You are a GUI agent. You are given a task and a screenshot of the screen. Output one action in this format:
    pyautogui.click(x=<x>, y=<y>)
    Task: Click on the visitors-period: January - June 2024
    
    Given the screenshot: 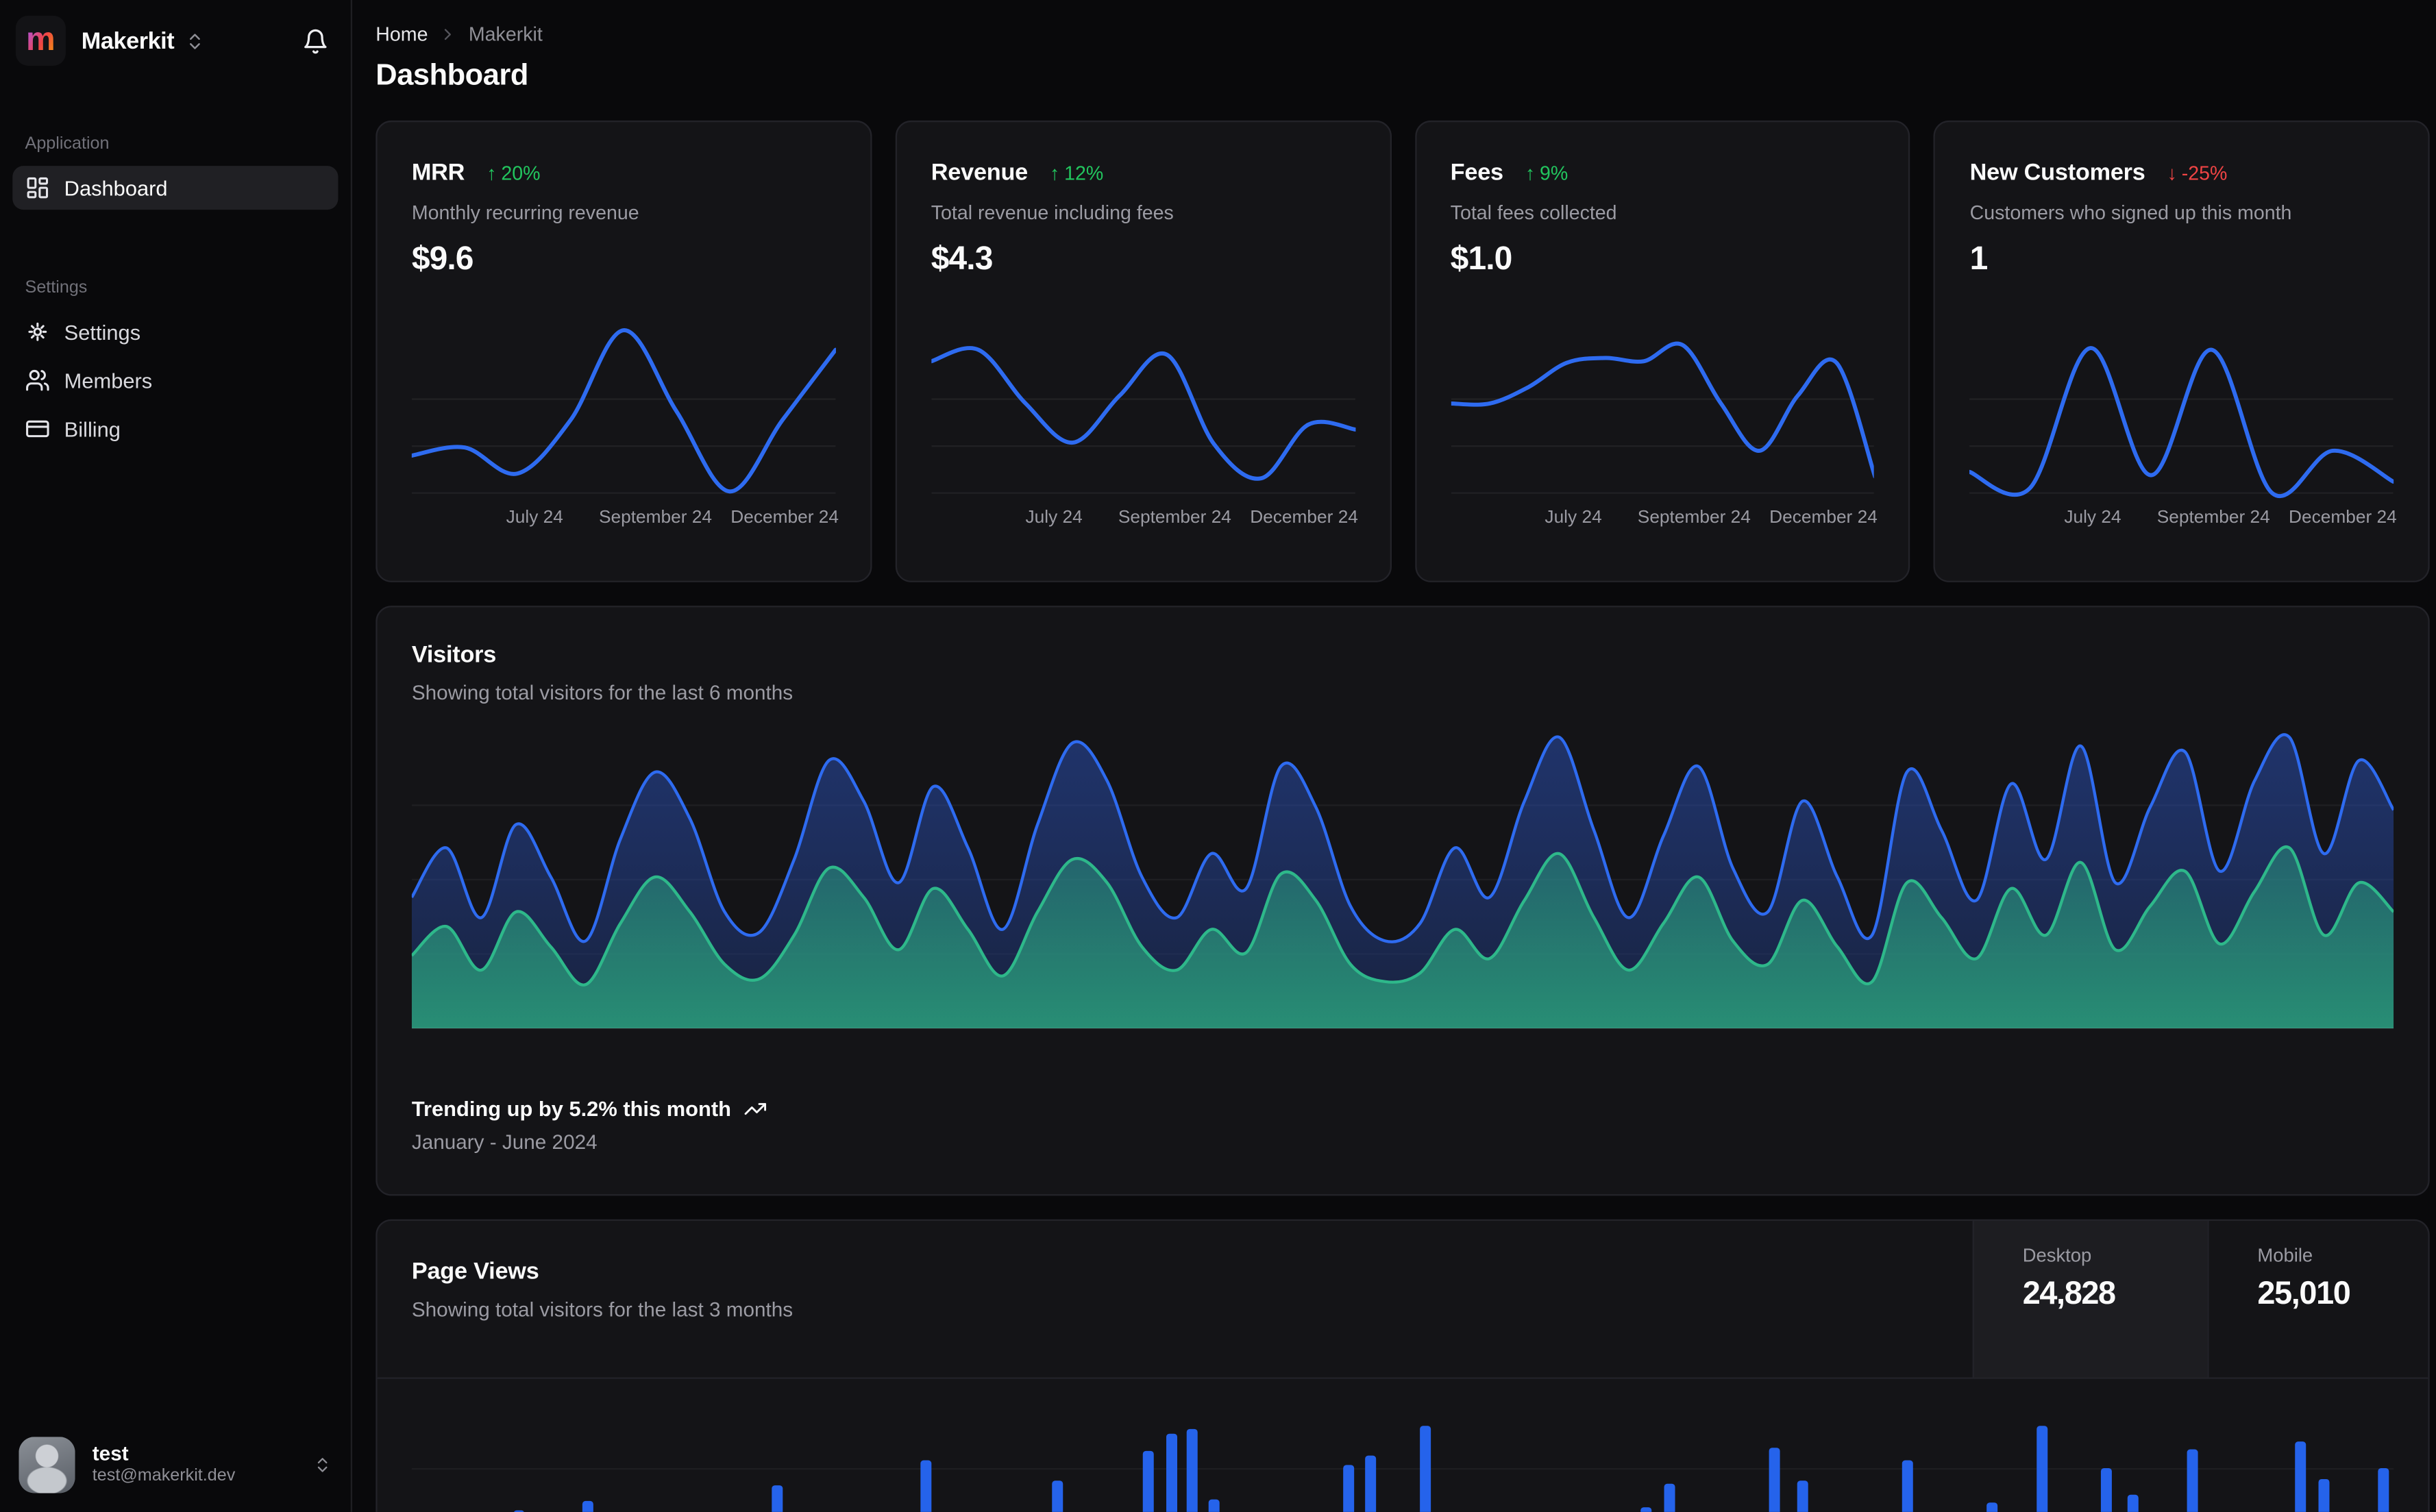 What is the action you would take?
    pyautogui.click(x=504, y=1142)
    